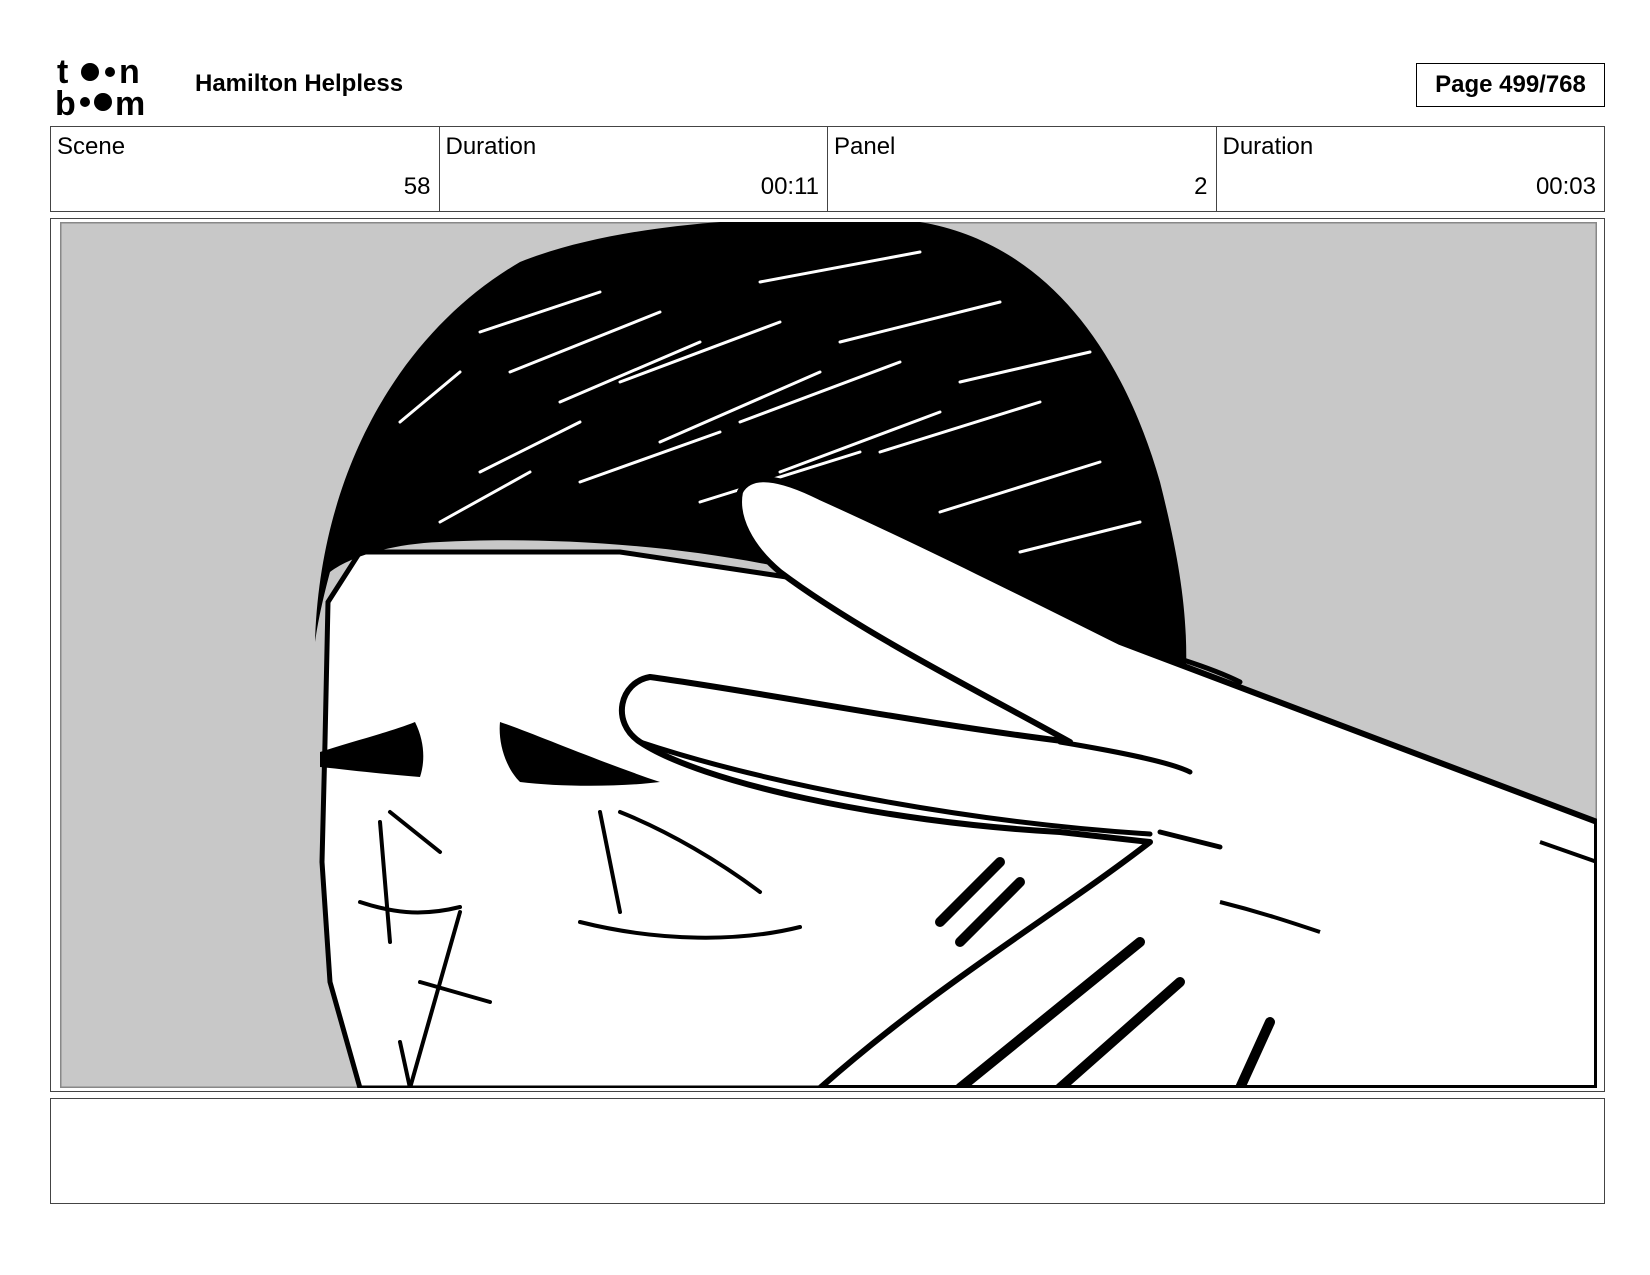 This screenshot has width=1650, height=1275. What do you see at coordinates (1510, 85) in the screenshot?
I see `page-number: Page 499/768` at bounding box center [1510, 85].